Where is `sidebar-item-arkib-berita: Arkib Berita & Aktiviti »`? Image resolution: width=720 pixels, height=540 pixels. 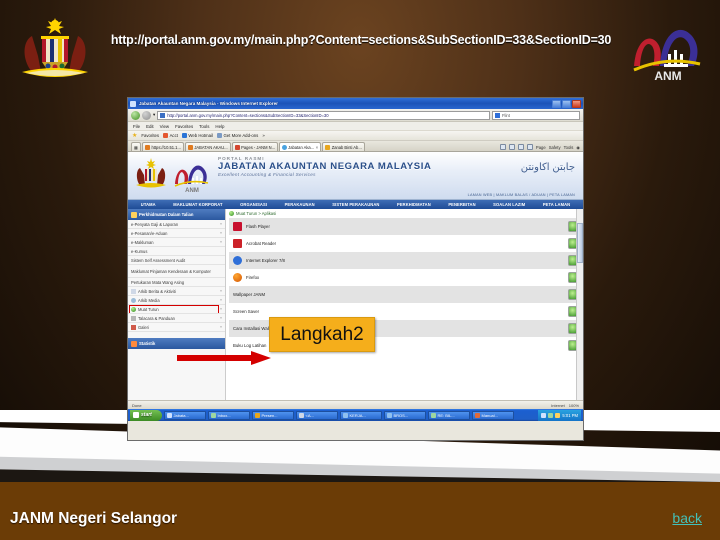
sidebar-item-arkib-berita: Arkib Berita & Aktiviti » is located at coordinates (176, 291).